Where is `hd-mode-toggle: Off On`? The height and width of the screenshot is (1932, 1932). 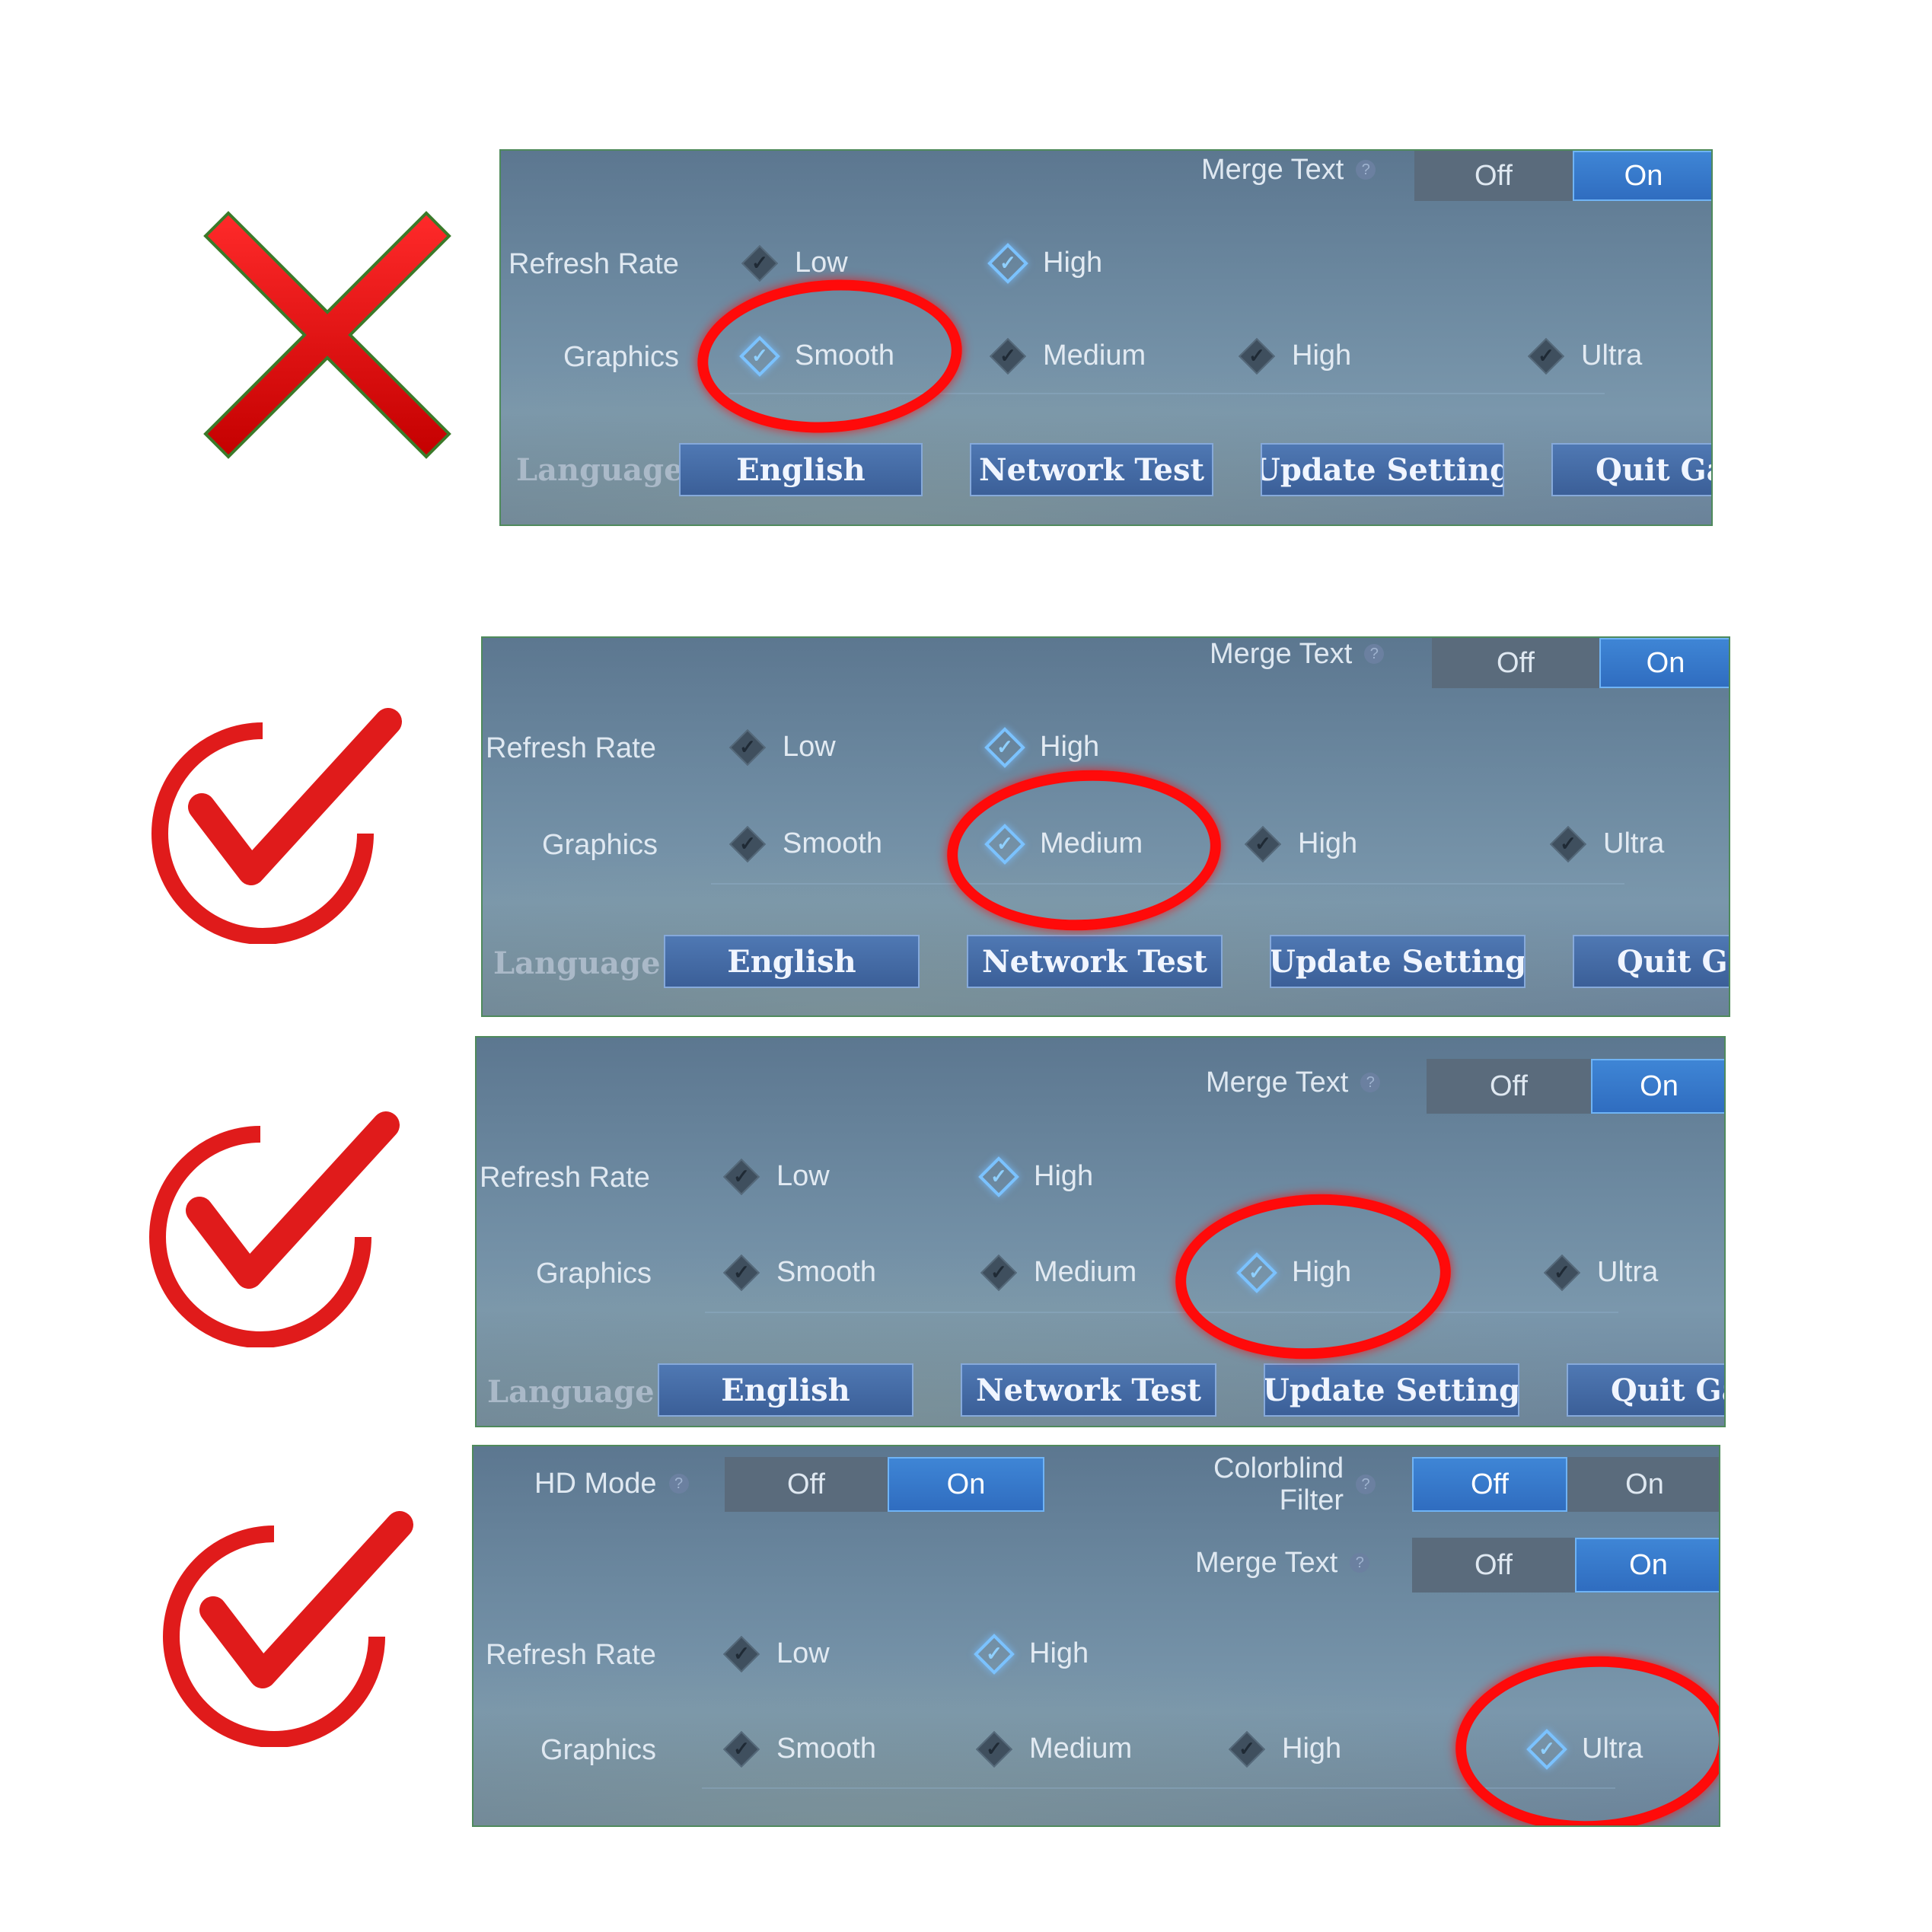
hd-mode-toggle: Off On is located at coordinates (885, 1485).